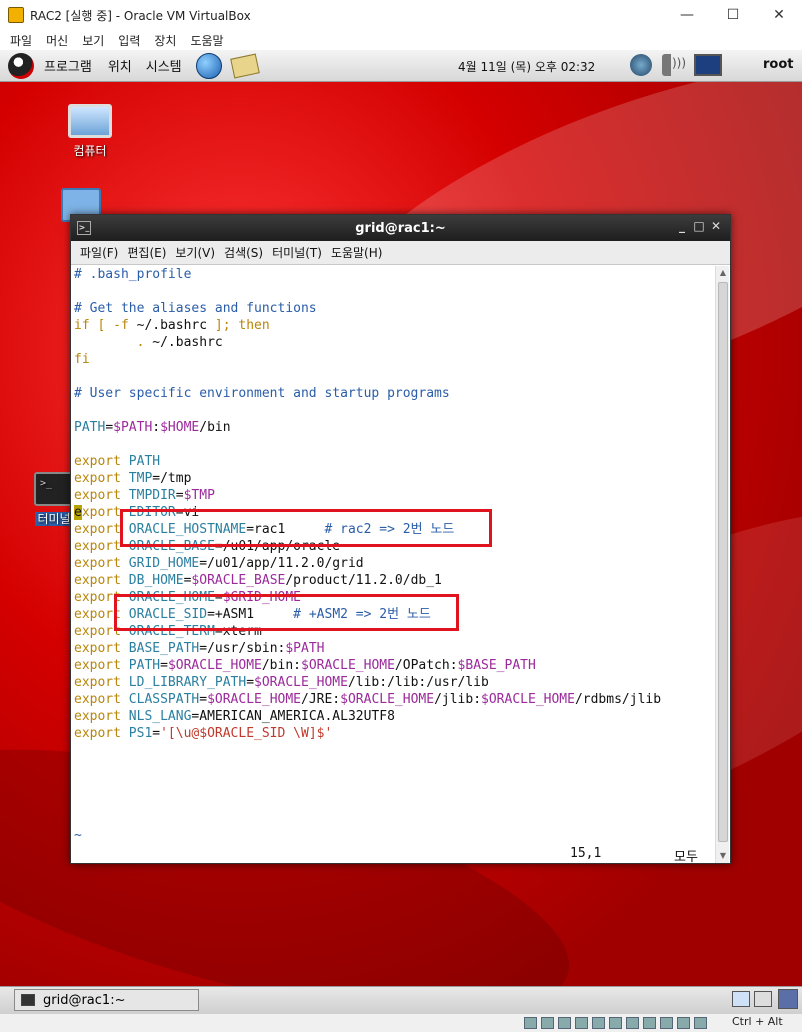 The width and height of the screenshot is (802, 1032). What do you see at coordinates (93, 40) in the screenshot?
I see `host-menu-view: 보기` at bounding box center [93, 40].